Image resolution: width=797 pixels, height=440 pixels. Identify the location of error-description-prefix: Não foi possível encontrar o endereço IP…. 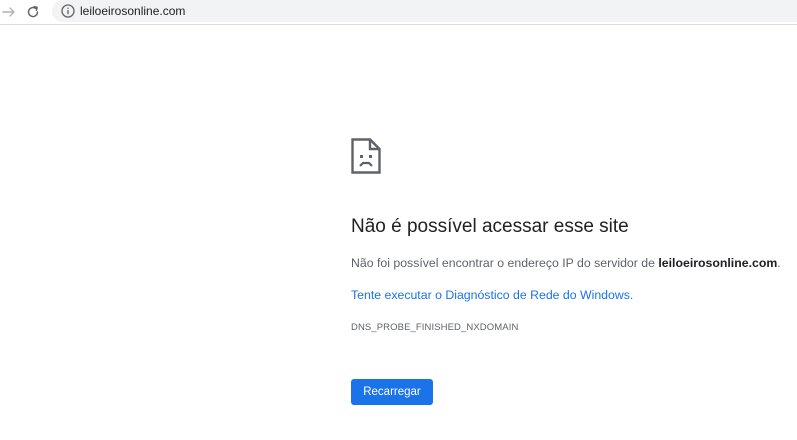
(505, 263).